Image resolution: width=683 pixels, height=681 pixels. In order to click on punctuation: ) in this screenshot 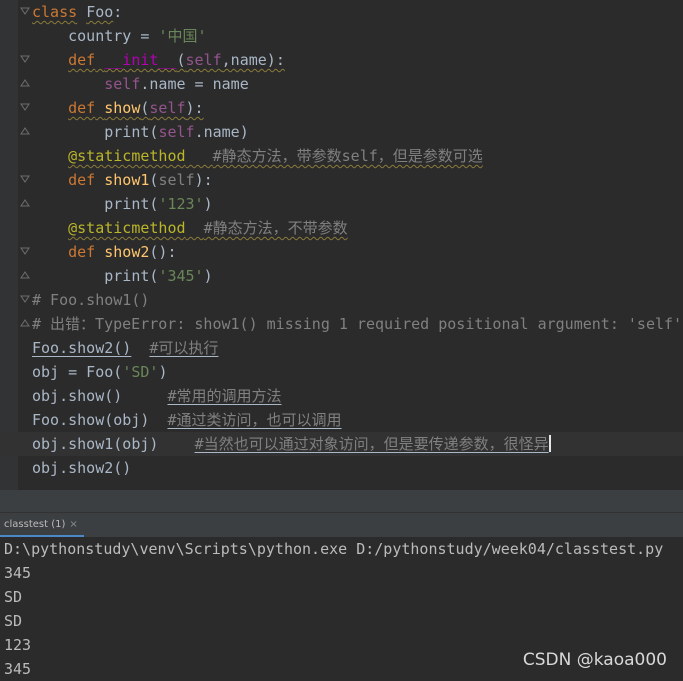, I will do `click(208, 204)`.